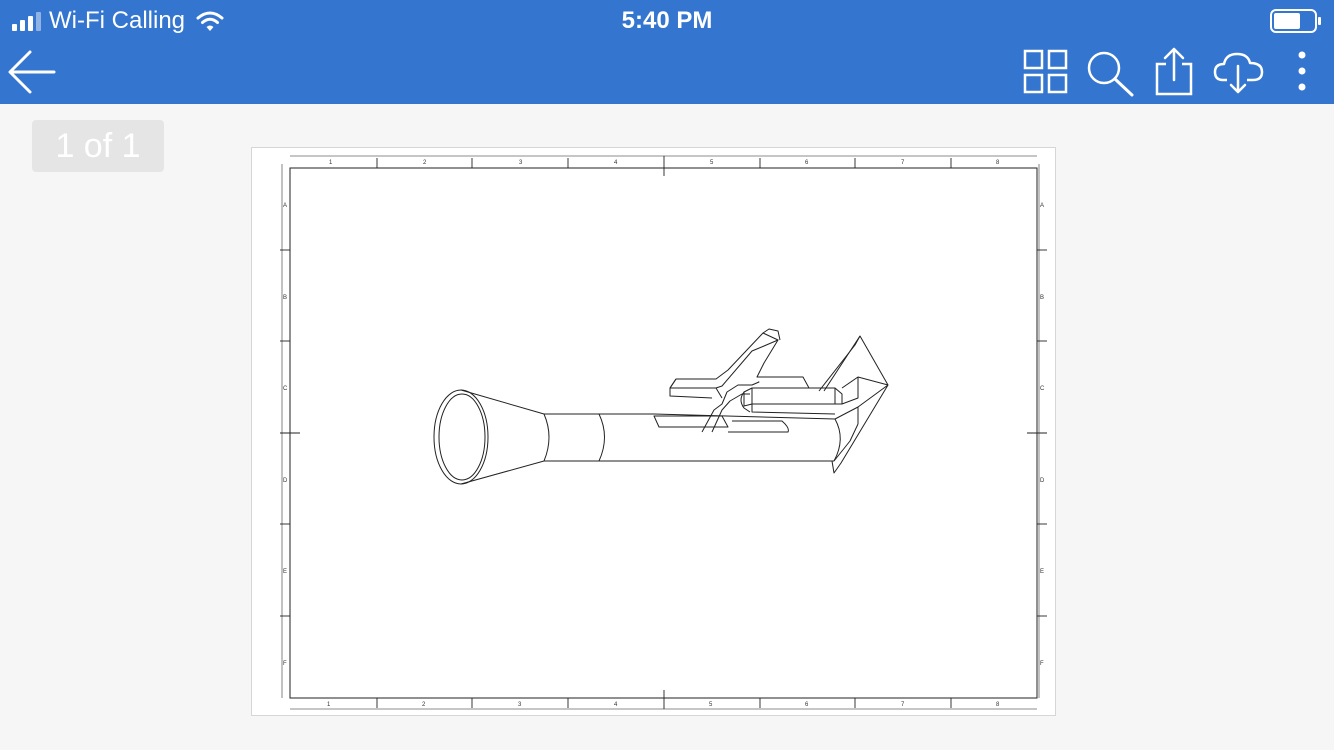 Image resolution: width=1334 pixels, height=750 pixels. Describe the element at coordinates (1042, 435) in the screenshot. I see `row-labels-right: A B C D E F` at that location.